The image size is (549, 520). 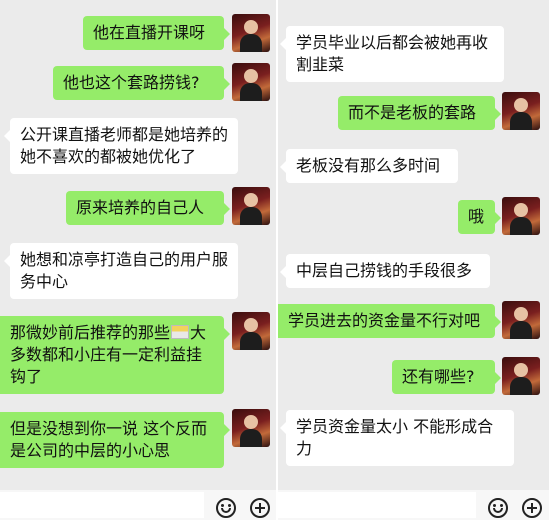 What do you see at coordinates (446, 377) in the screenshot?
I see `message-bubble: 还有哪些?` at bounding box center [446, 377].